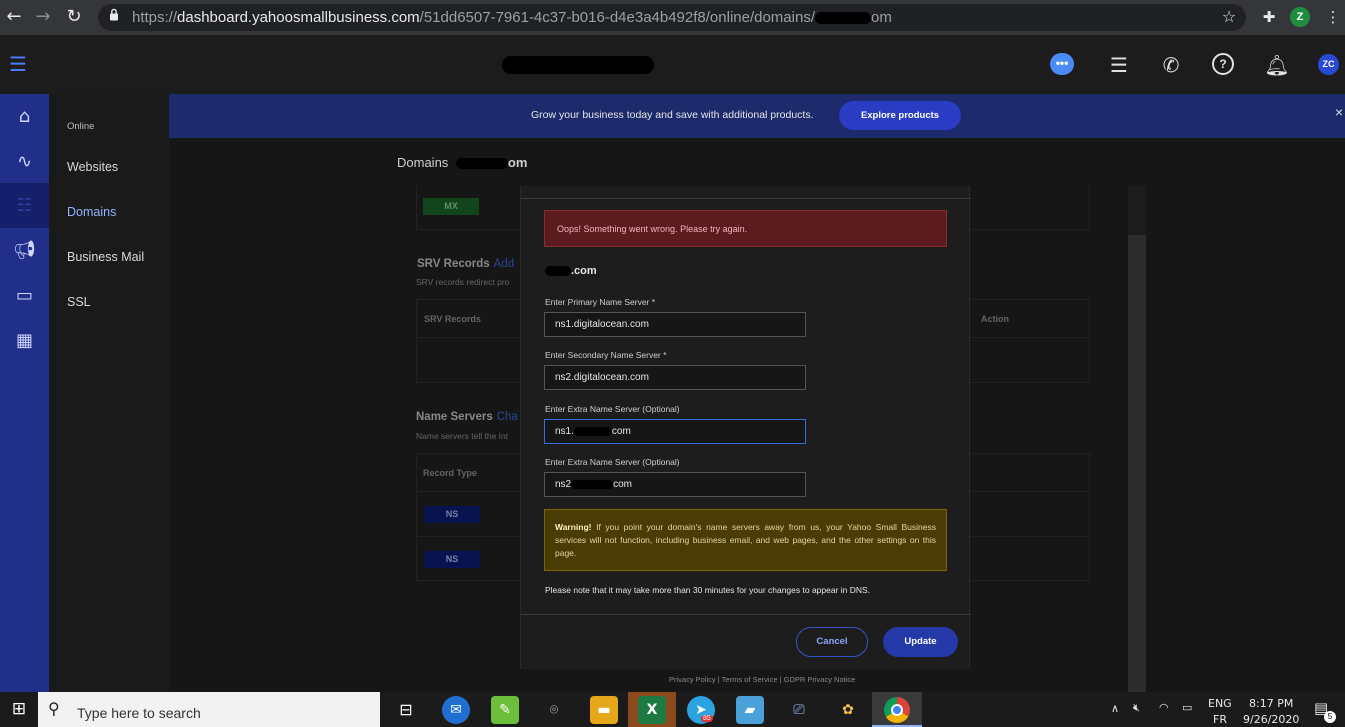 The image size is (1345, 727). I want to click on briefcase-icon: ▭, so click(24, 295).